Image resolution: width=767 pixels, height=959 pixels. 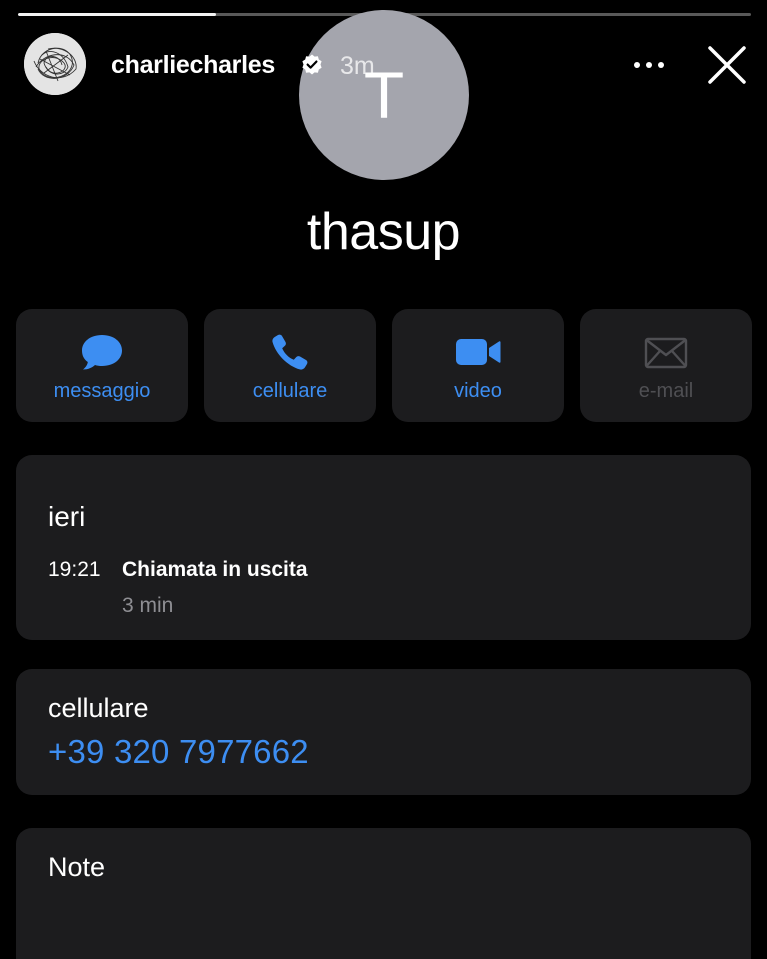 I want to click on story-timestamp: 3m, so click(x=357, y=66).